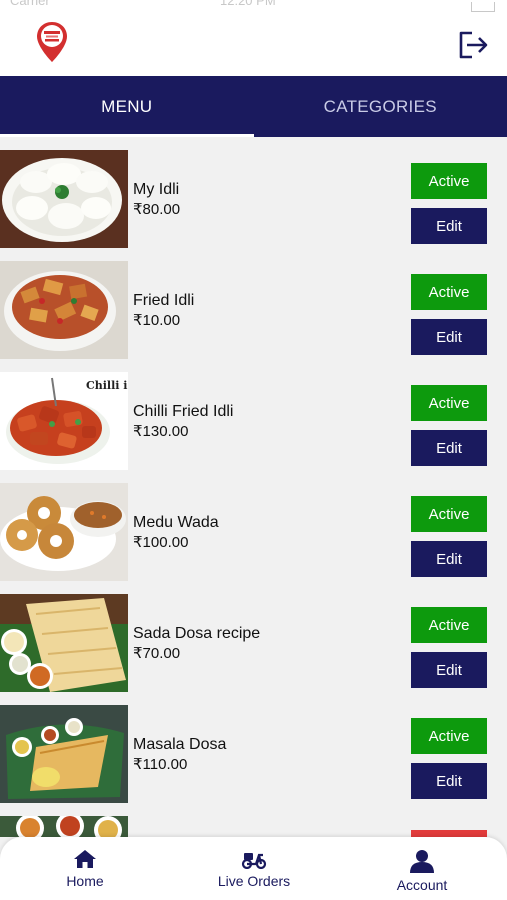 Image resolution: width=507 pixels, height=900 pixels. I want to click on tab-bar: MENU CATEGORIES, so click(253, 106).